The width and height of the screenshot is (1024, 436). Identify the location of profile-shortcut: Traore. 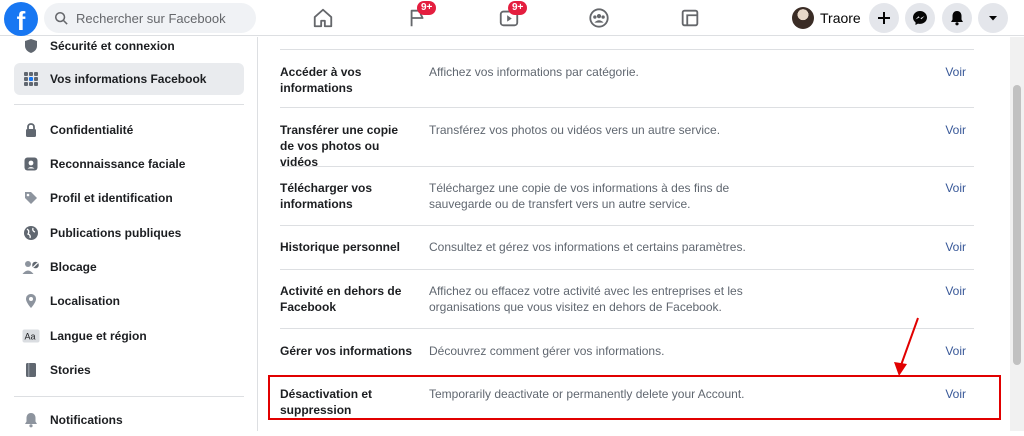
(826, 18).